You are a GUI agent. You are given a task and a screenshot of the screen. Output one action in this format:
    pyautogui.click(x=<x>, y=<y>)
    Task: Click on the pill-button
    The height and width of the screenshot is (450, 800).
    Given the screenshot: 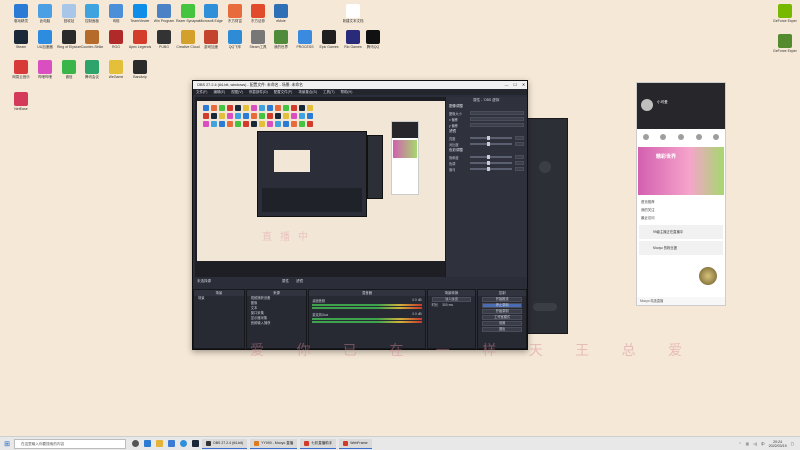 What is the action you would take?
    pyautogui.click(x=545, y=307)
    